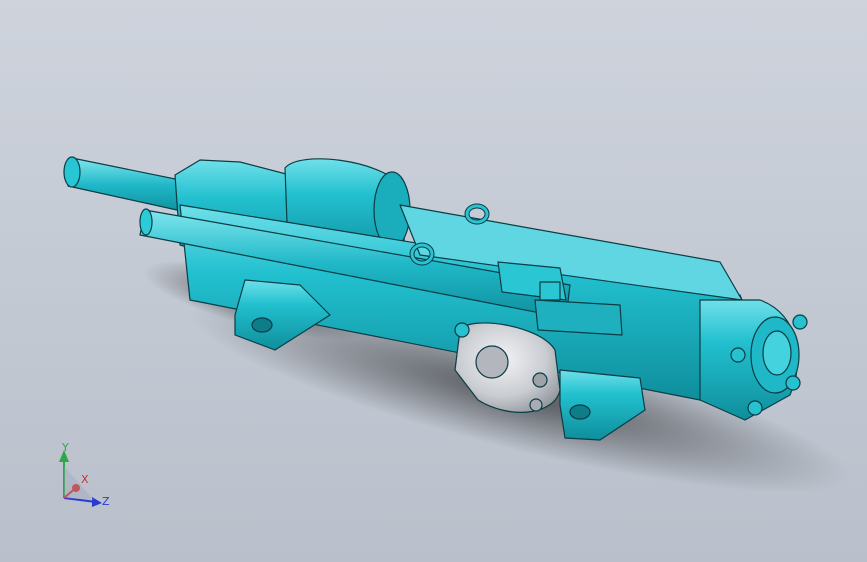 Image resolution: width=867 pixels, height=562 pixels. What do you see at coordinates (753, 360) in the screenshot?
I see `front-head` at bounding box center [753, 360].